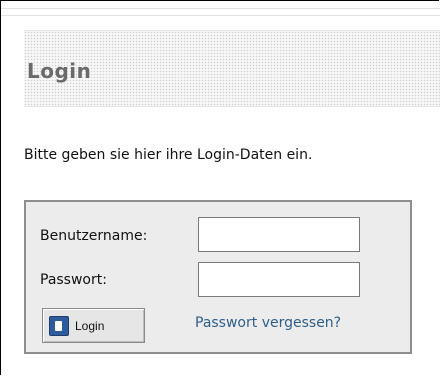  Describe the element at coordinates (279, 279) in the screenshot. I see `password-input` at that location.